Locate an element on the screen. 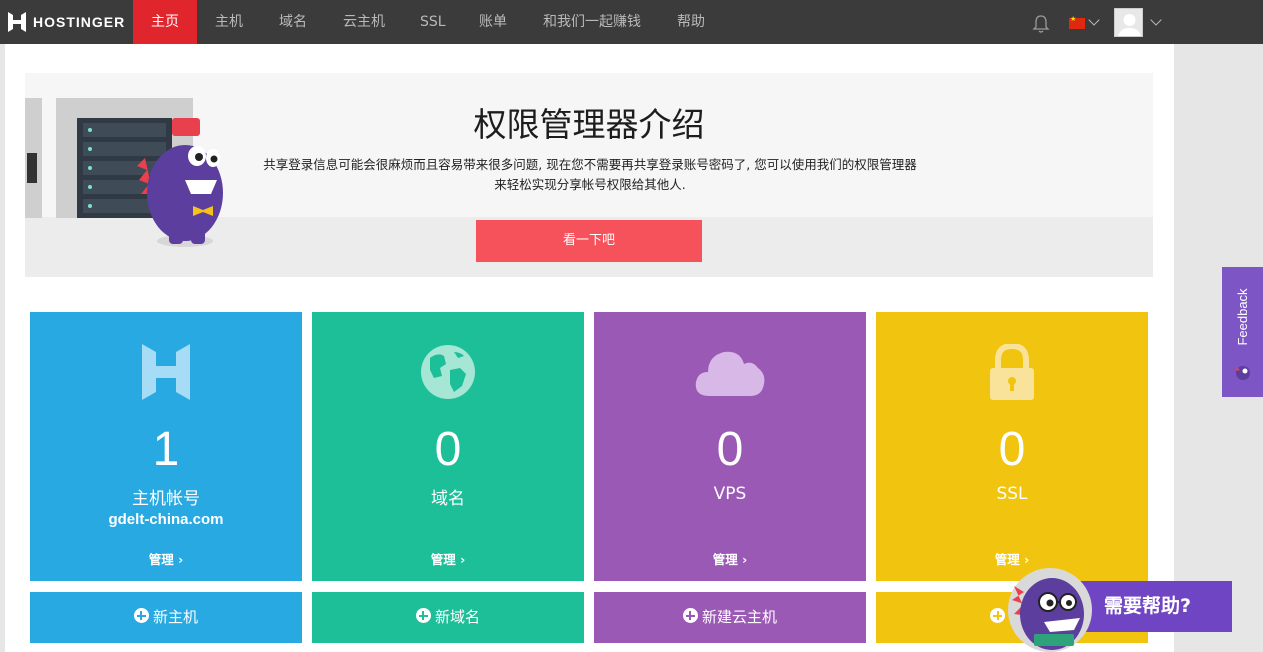  hostinger-logo: HOSTINGER is located at coordinates (66, 22).